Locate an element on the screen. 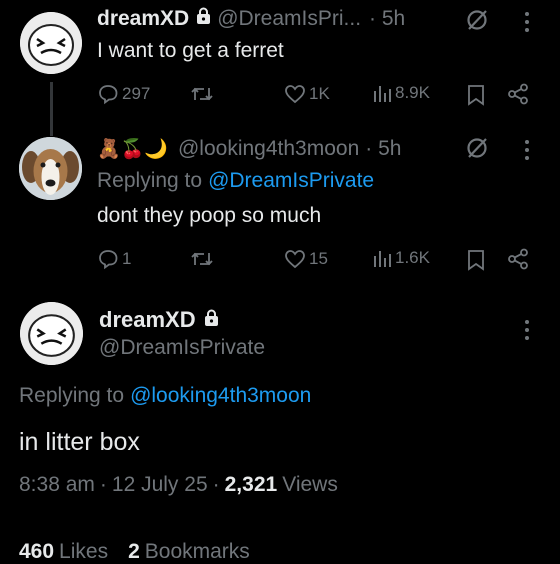 The height and width of the screenshot is (564, 560). like-button: 15 is located at coordinates (306, 259).